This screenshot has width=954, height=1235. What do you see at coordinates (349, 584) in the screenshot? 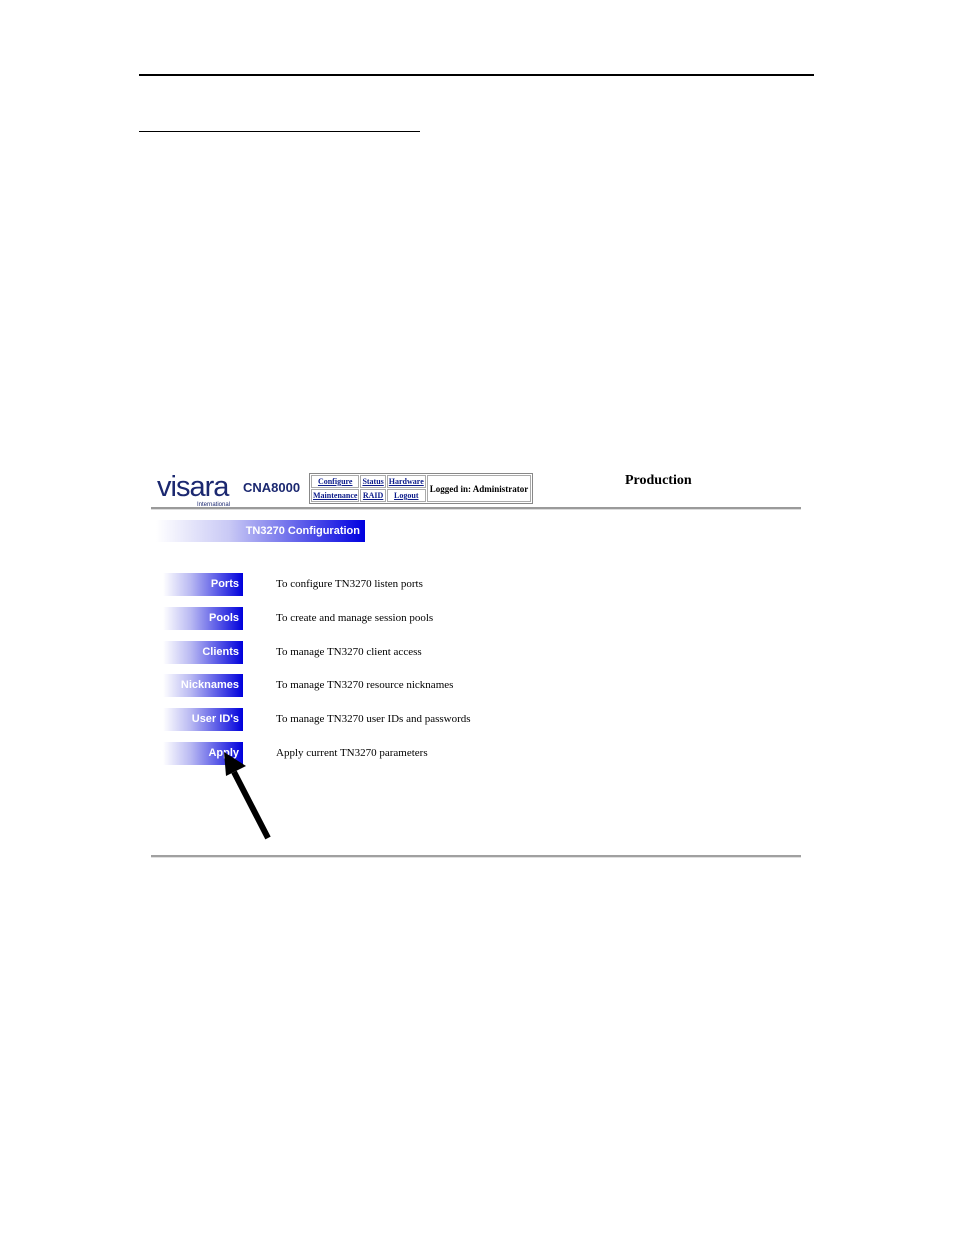
I see `ports-description: To configure TN3270 listen ports` at bounding box center [349, 584].